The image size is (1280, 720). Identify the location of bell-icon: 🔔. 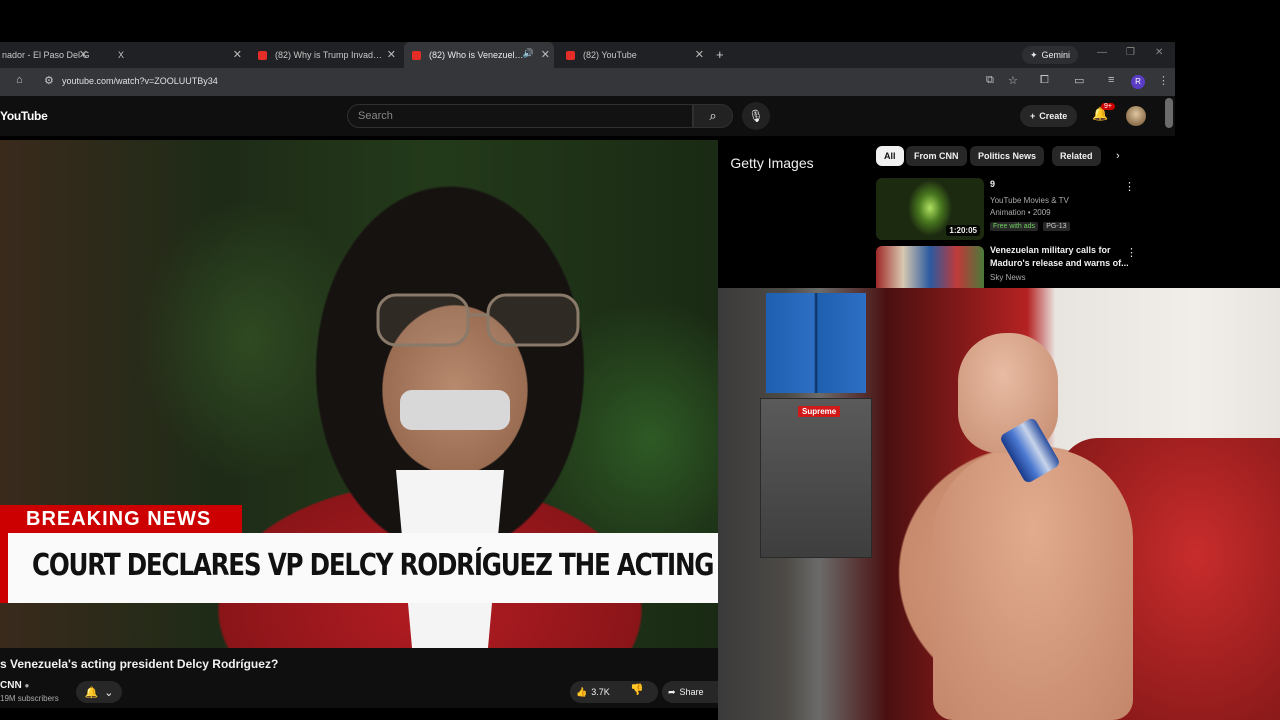
(91, 692).